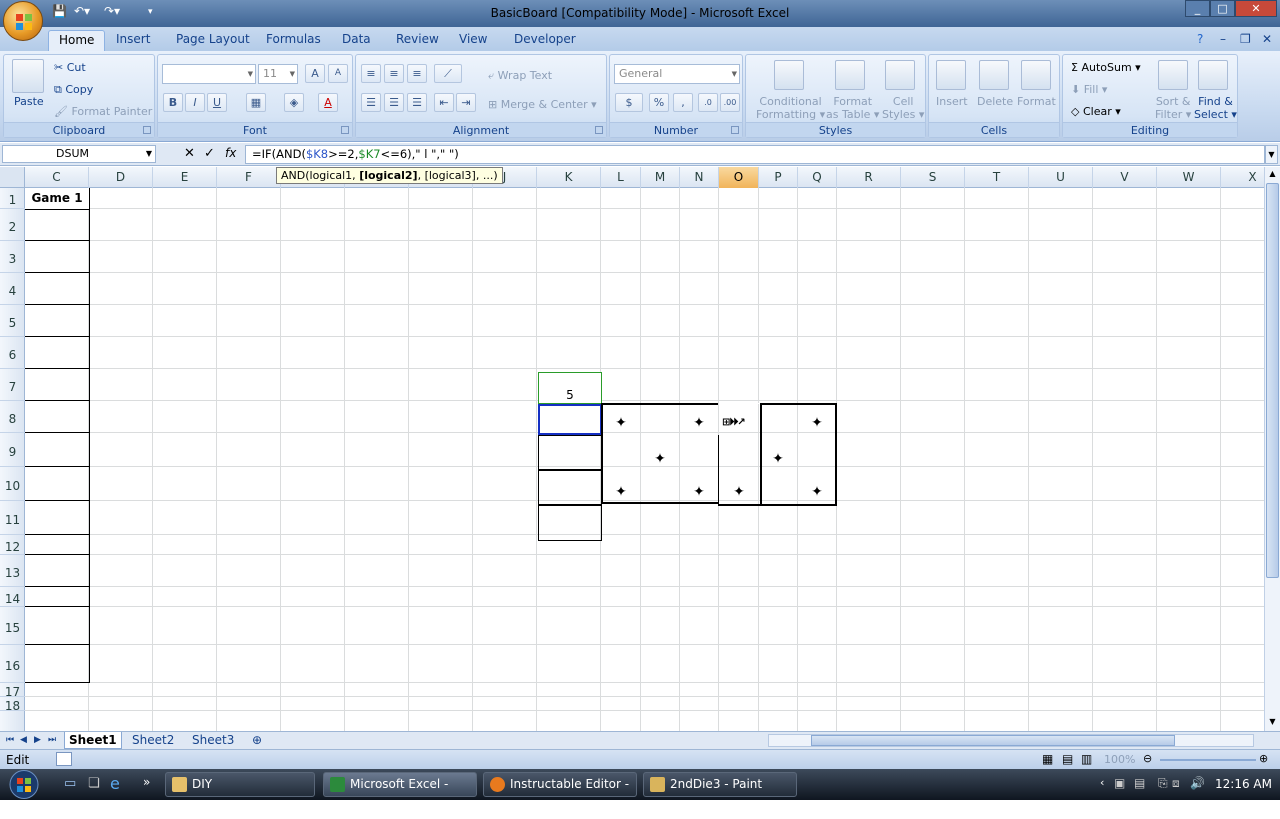 The width and height of the screenshot is (1280, 819). Describe the element at coordinates (569, 177) in the screenshot. I see `column-header-k: K` at that location.